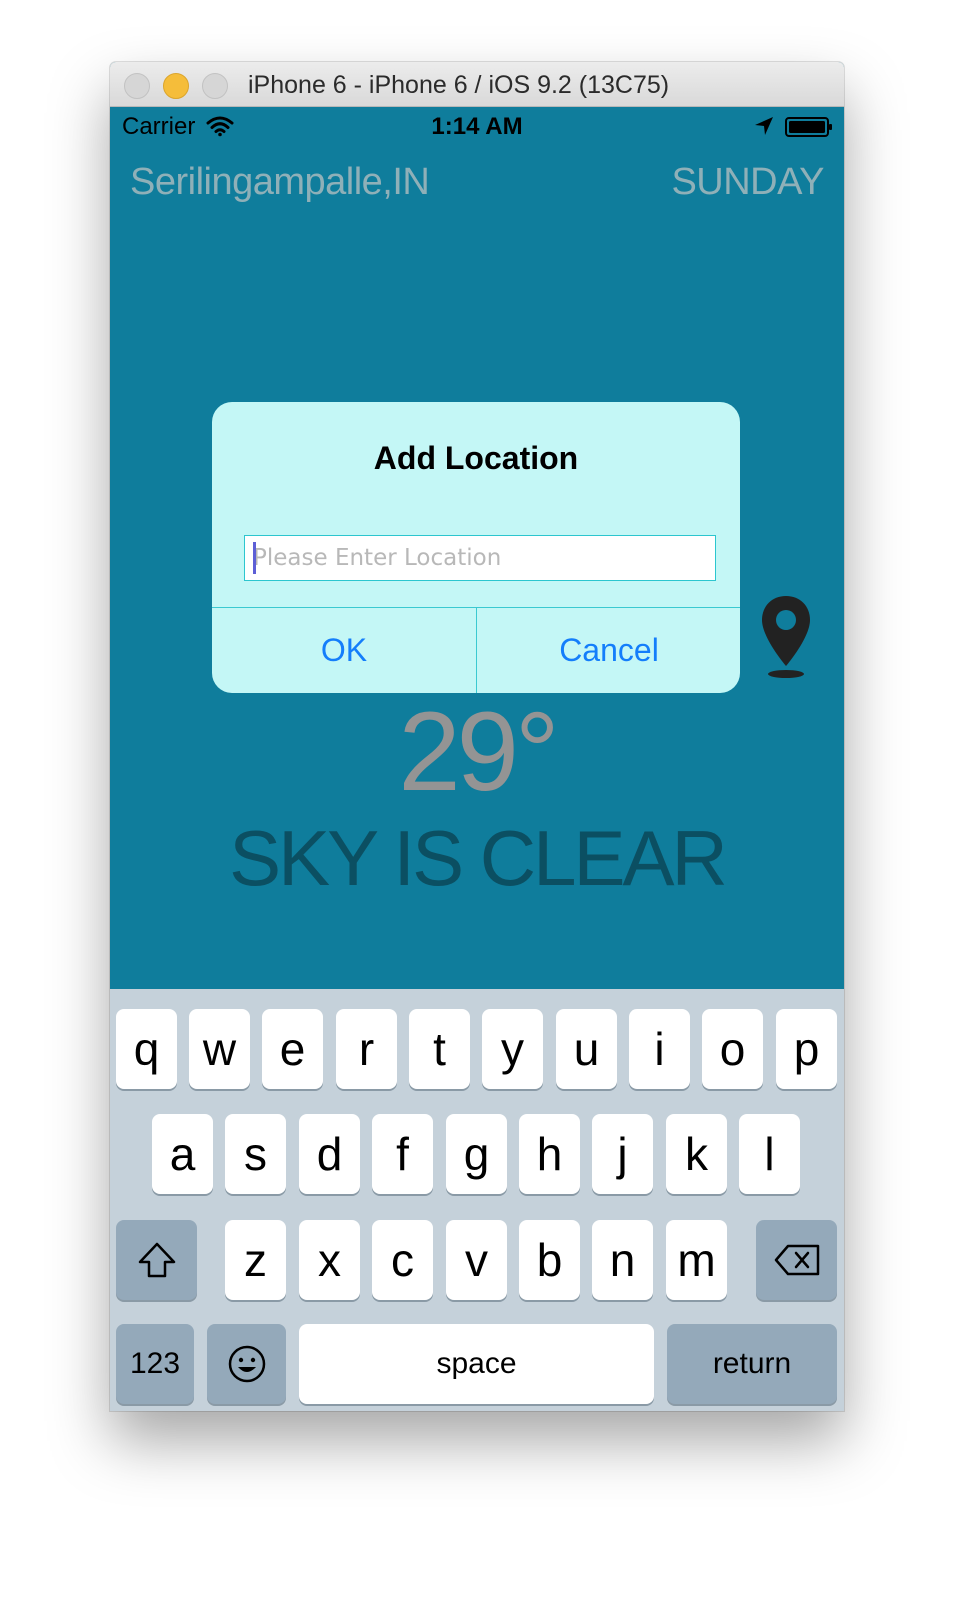 This screenshot has height=1602, width=974. Describe the element at coordinates (696, 1260) in the screenshot. I see `key-m: m` at that location.